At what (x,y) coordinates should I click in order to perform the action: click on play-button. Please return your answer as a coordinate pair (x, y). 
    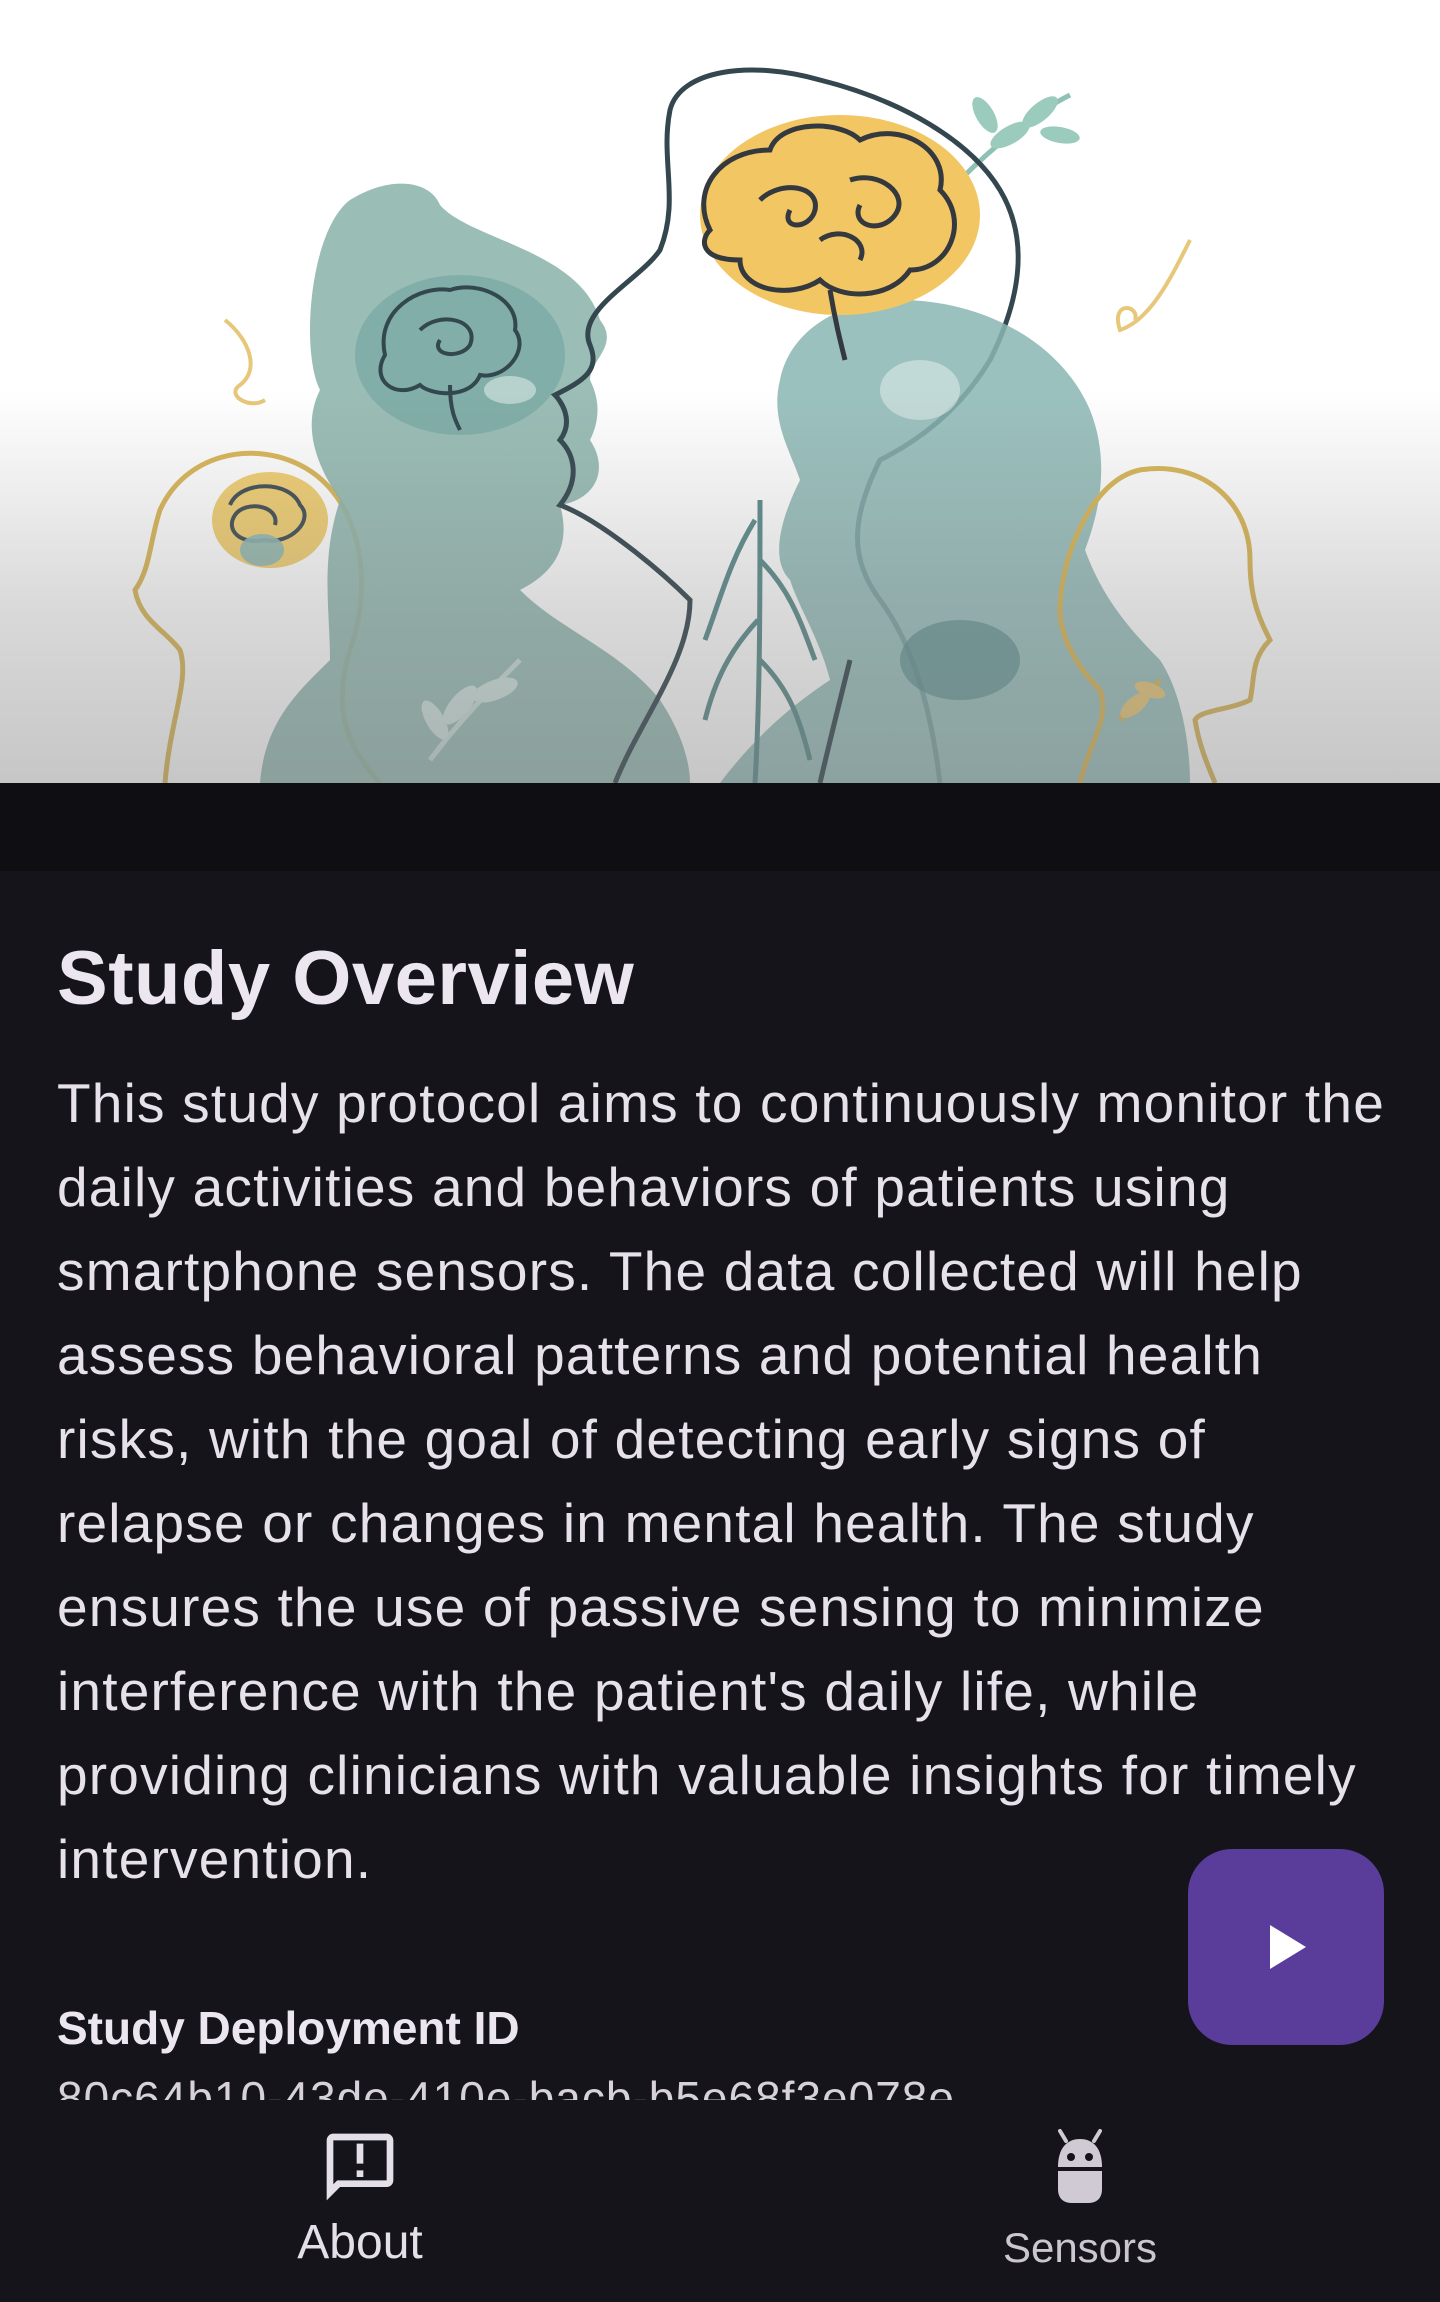
    Looking at the image, I should click on (1286, 1947).